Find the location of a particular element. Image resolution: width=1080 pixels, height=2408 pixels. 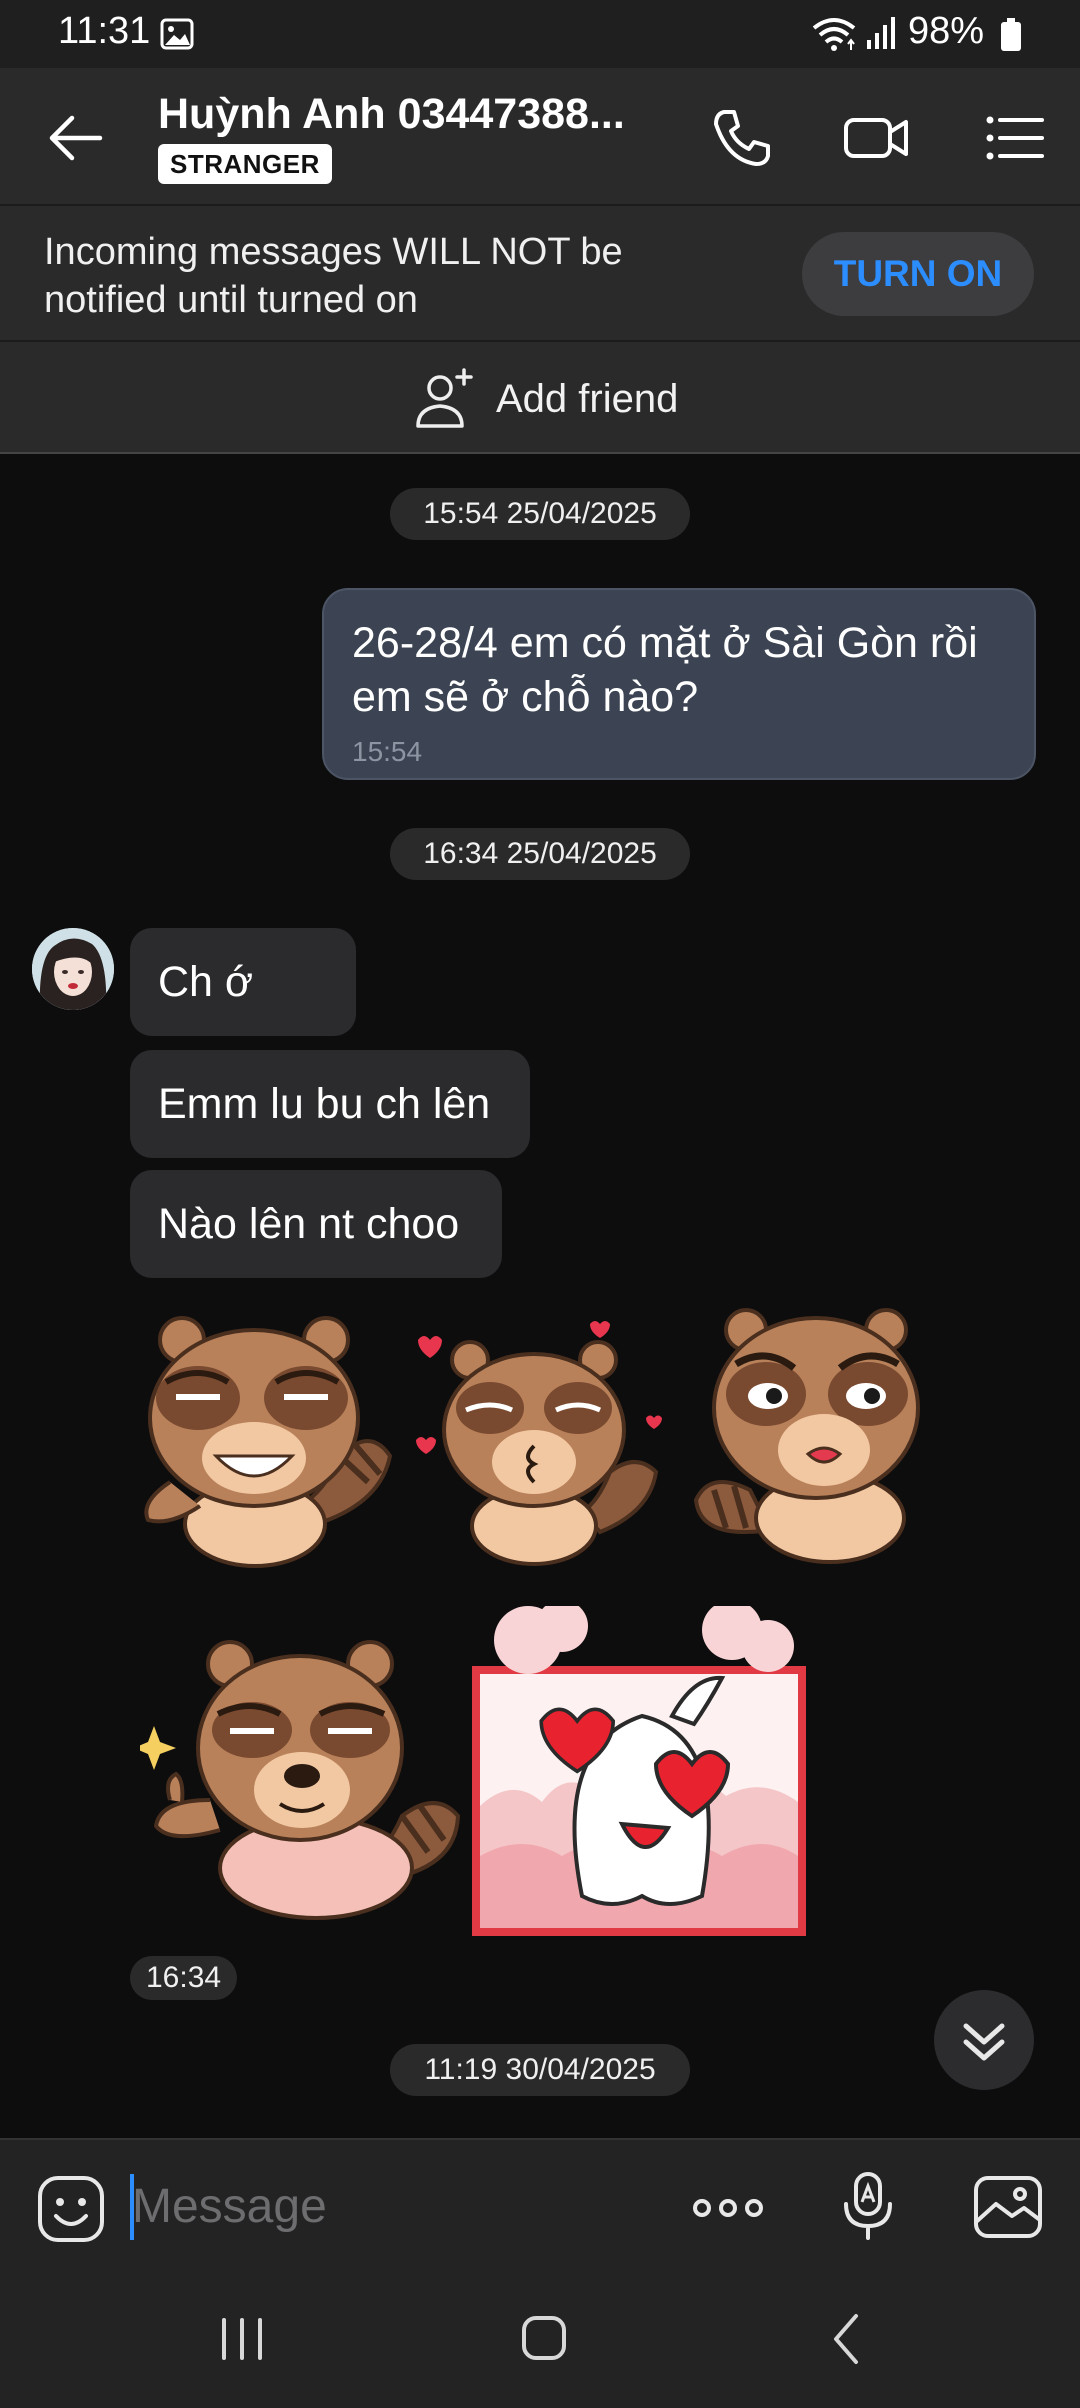

raccoon-worried-sticker is located at coordinates (815, 1434).